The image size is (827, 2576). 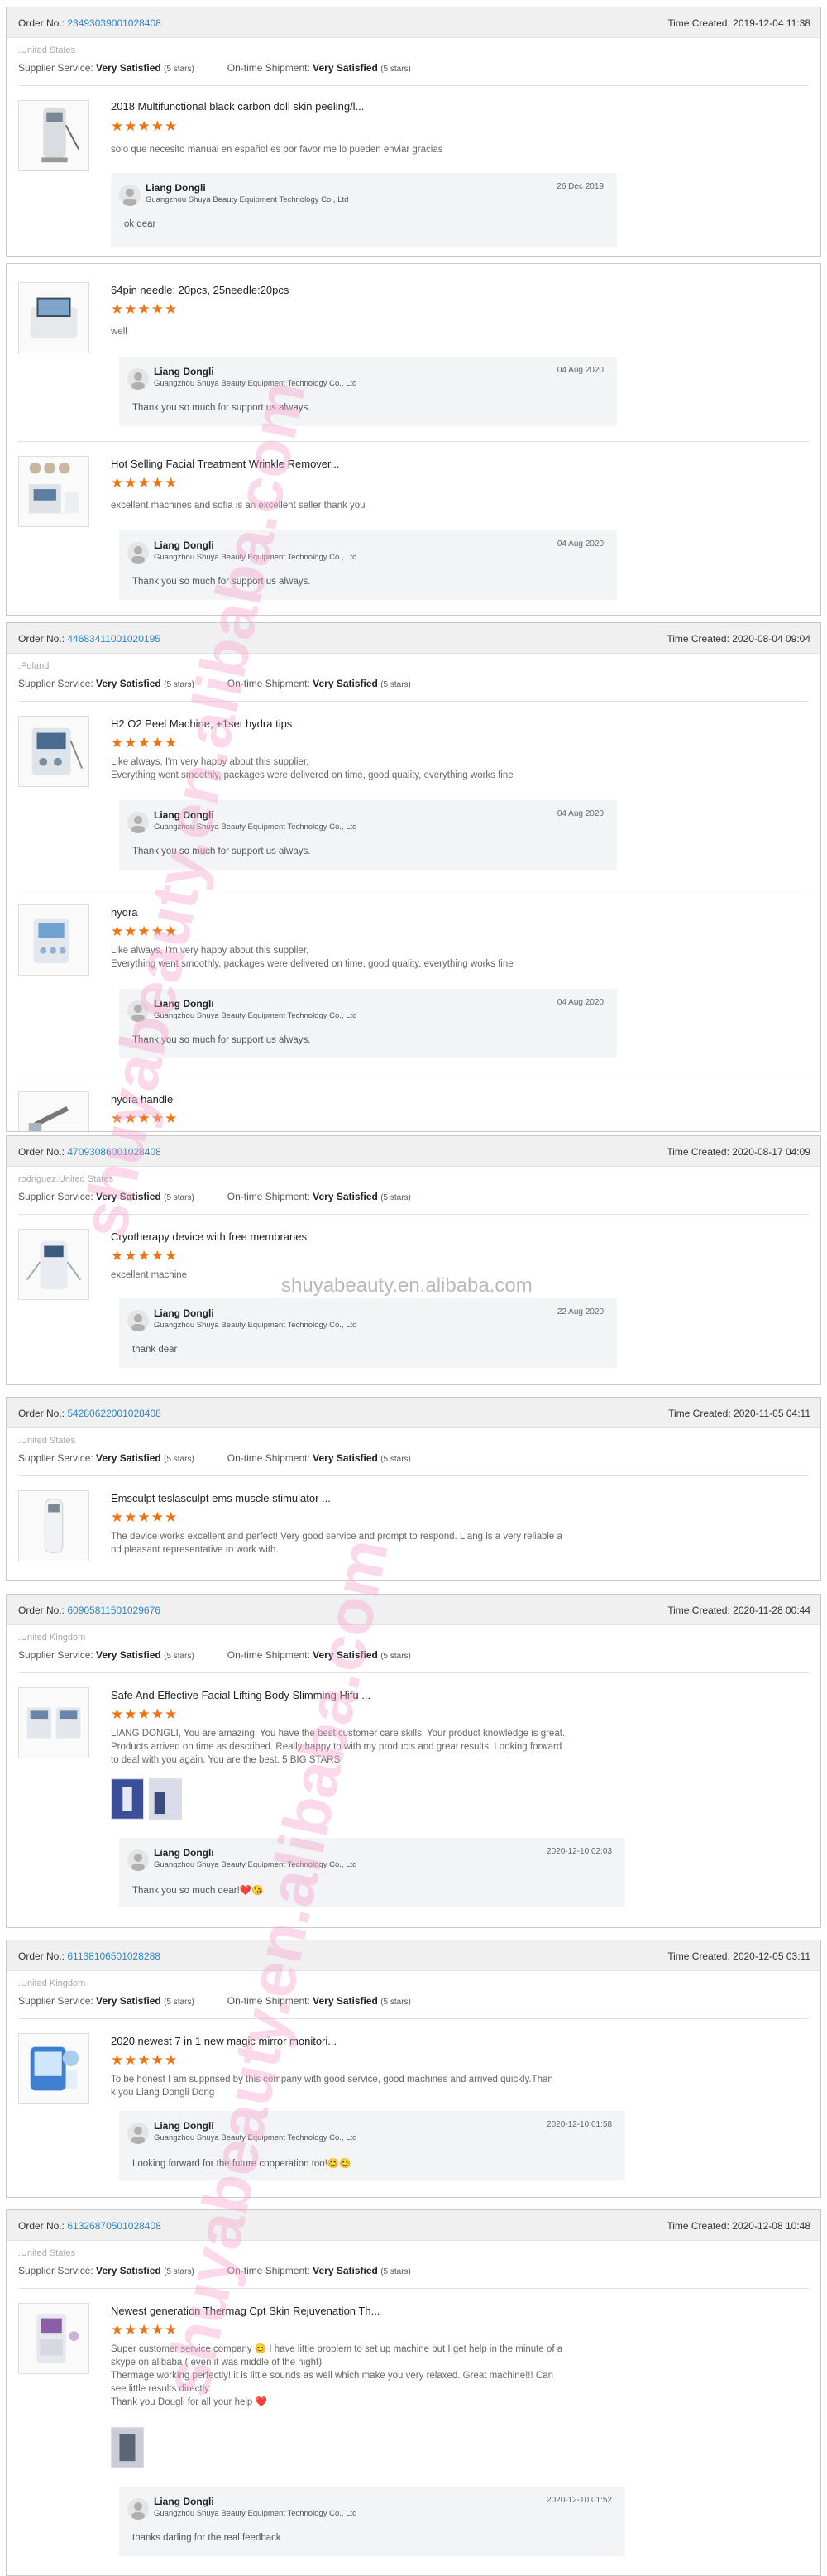 I want to click on product-title: Cryotherapy device with free membranes, so click(x=209, y=1237).